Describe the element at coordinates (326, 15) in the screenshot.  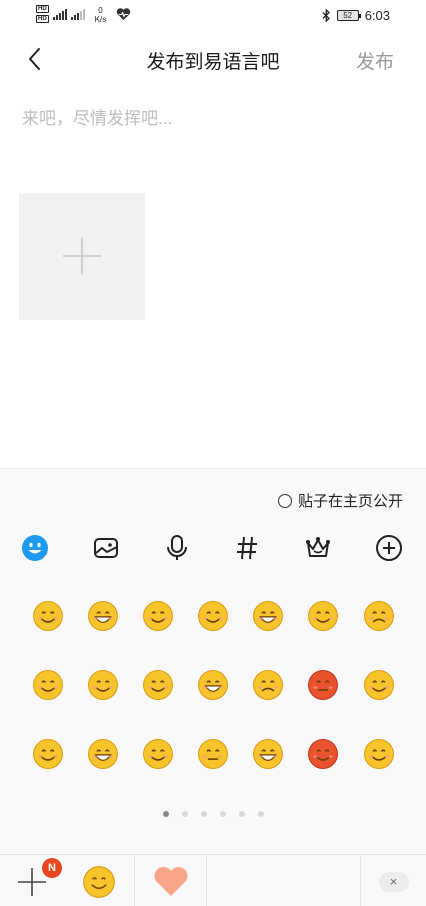
I see `bluetooth-icon` at that location.